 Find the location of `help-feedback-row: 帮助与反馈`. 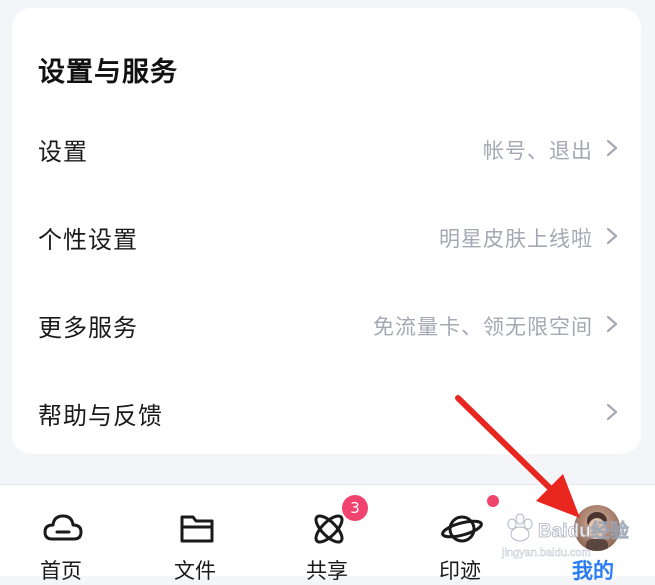

help-feedback-row: 帮助与反馈 is located at coordinates (326, 412).